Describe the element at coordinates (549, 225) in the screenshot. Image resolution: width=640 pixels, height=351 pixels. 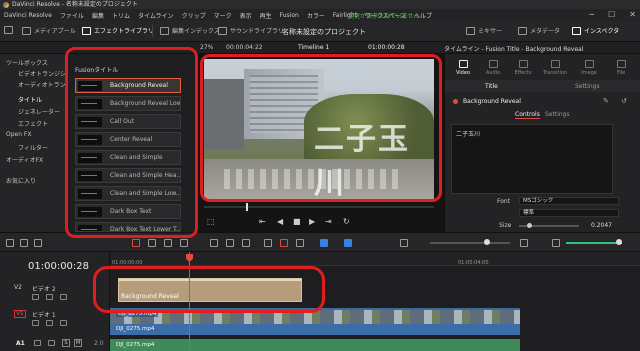
I see `size-slider` at that location.